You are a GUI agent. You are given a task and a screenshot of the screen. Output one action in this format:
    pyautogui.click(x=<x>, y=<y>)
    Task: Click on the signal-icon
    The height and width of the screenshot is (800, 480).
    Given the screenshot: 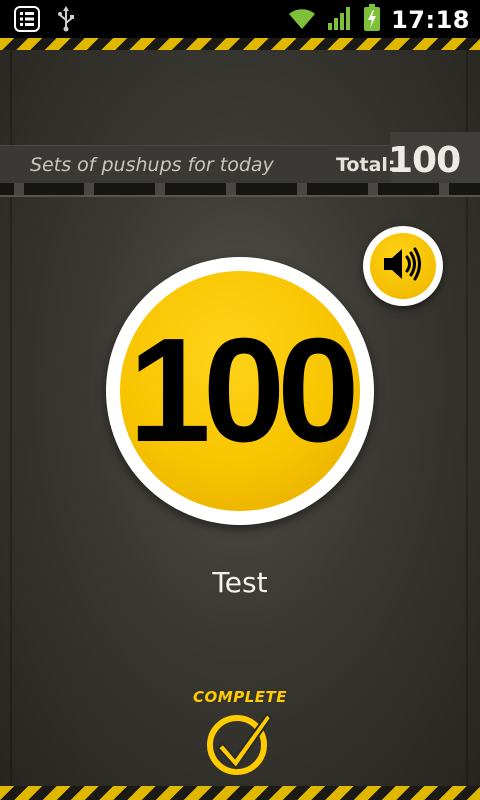 What is the action you would take?
    pyautogui.click(x=340, y=20)
    